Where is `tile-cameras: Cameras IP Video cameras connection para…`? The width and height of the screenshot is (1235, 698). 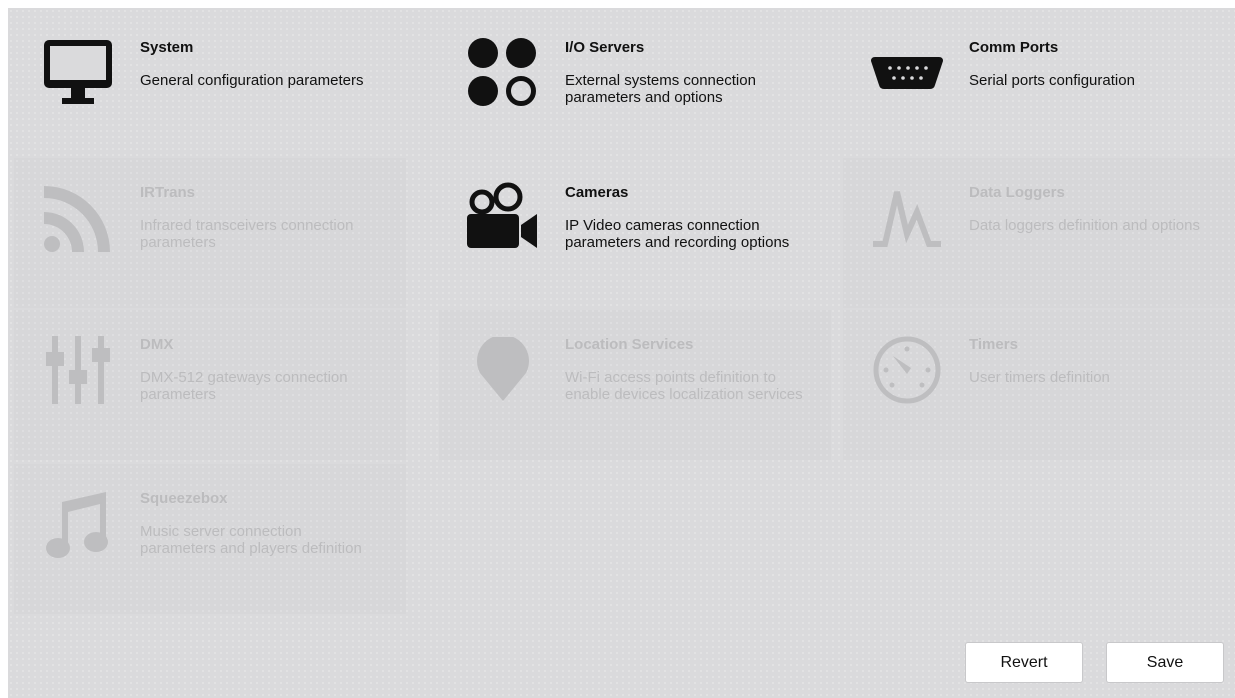
tile-cameras: Cameras IP Video cameras connection para… is located at coordinates (635, 233).